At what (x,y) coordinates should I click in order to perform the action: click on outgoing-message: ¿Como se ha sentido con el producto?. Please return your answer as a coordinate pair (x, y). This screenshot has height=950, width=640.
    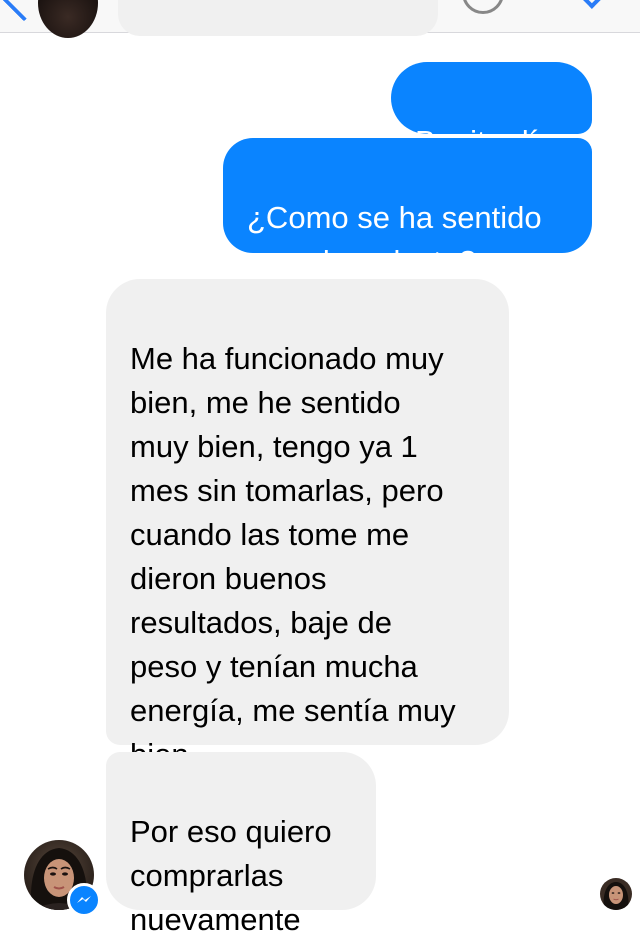
    Looking at the image, I should click on (407, 208).